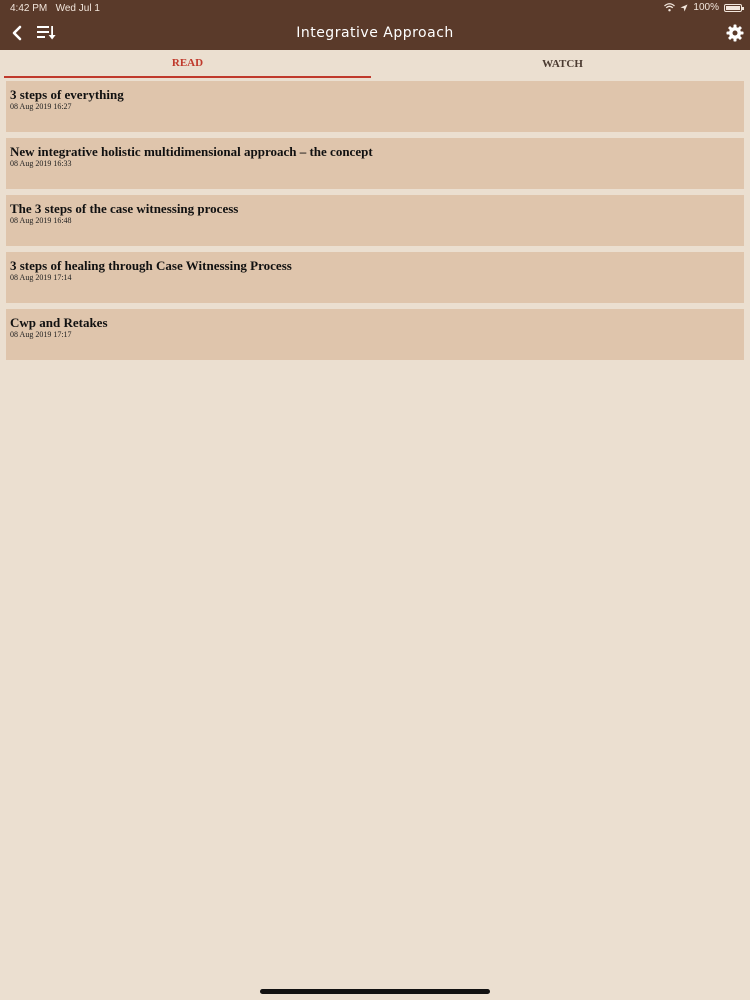 This screenshot has width=750, height=1000. I want to click on tab-bar: READ WATCH, so click(375, 64).